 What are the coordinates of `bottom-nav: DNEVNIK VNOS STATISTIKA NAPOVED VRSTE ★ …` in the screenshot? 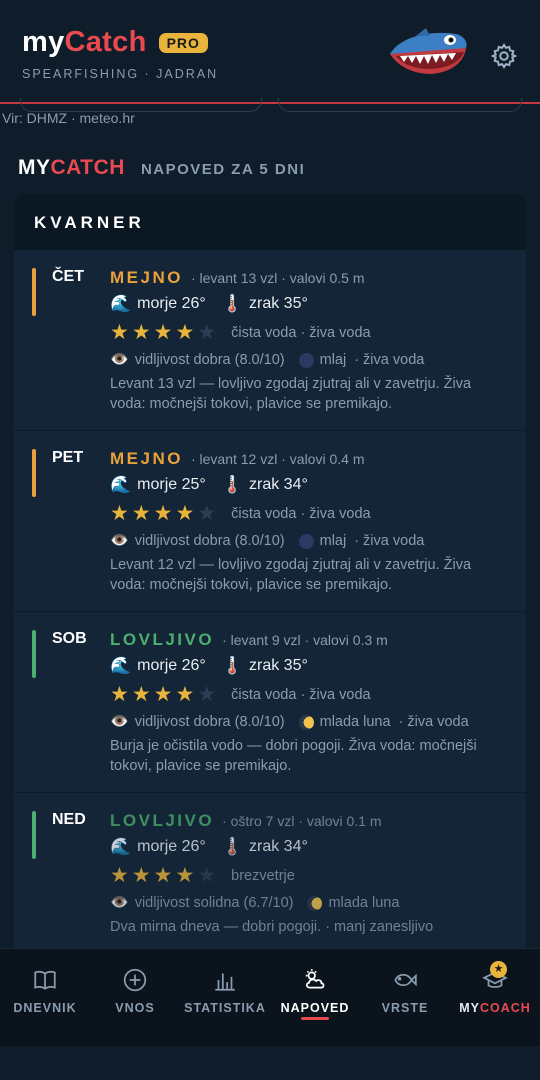 It's located at (270, 997).